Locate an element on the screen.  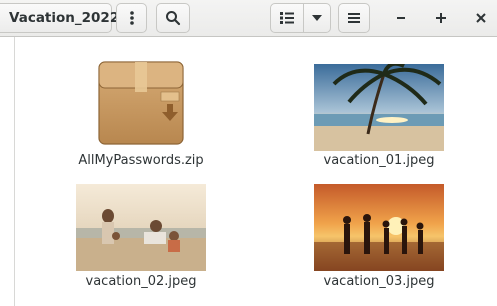
path-bar-folder-button: Vacation_2022 is located at coordinates (59, 18).